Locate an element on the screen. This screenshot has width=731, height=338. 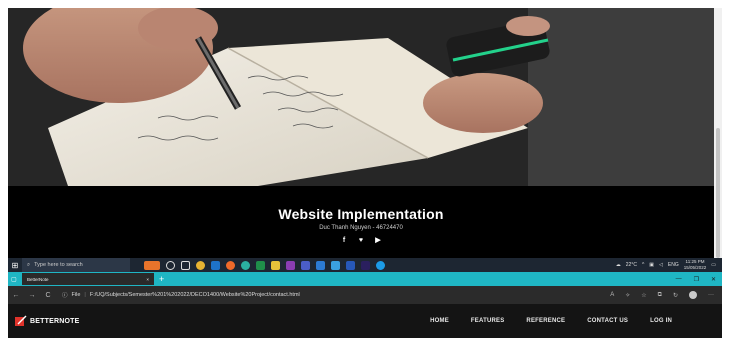
nav-reference: REFERENCE is located at coordinates (545, 321).